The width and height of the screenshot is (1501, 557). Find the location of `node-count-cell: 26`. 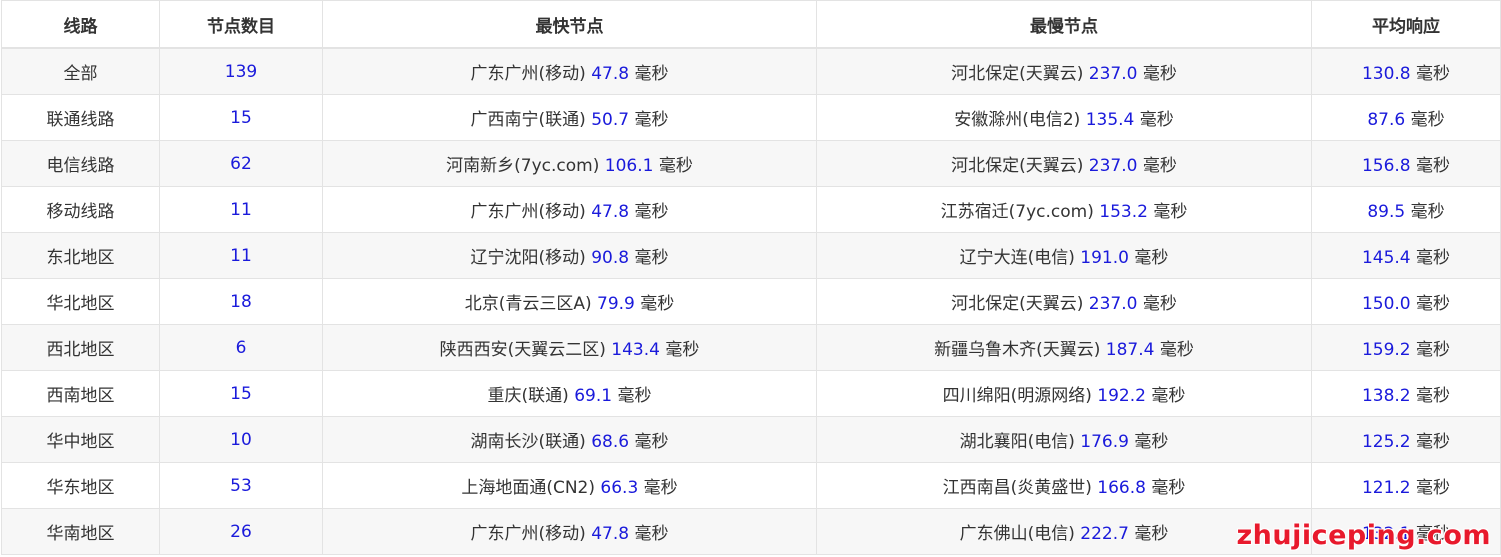

node-count-cell: 26 is located at coordinates (241, 531).